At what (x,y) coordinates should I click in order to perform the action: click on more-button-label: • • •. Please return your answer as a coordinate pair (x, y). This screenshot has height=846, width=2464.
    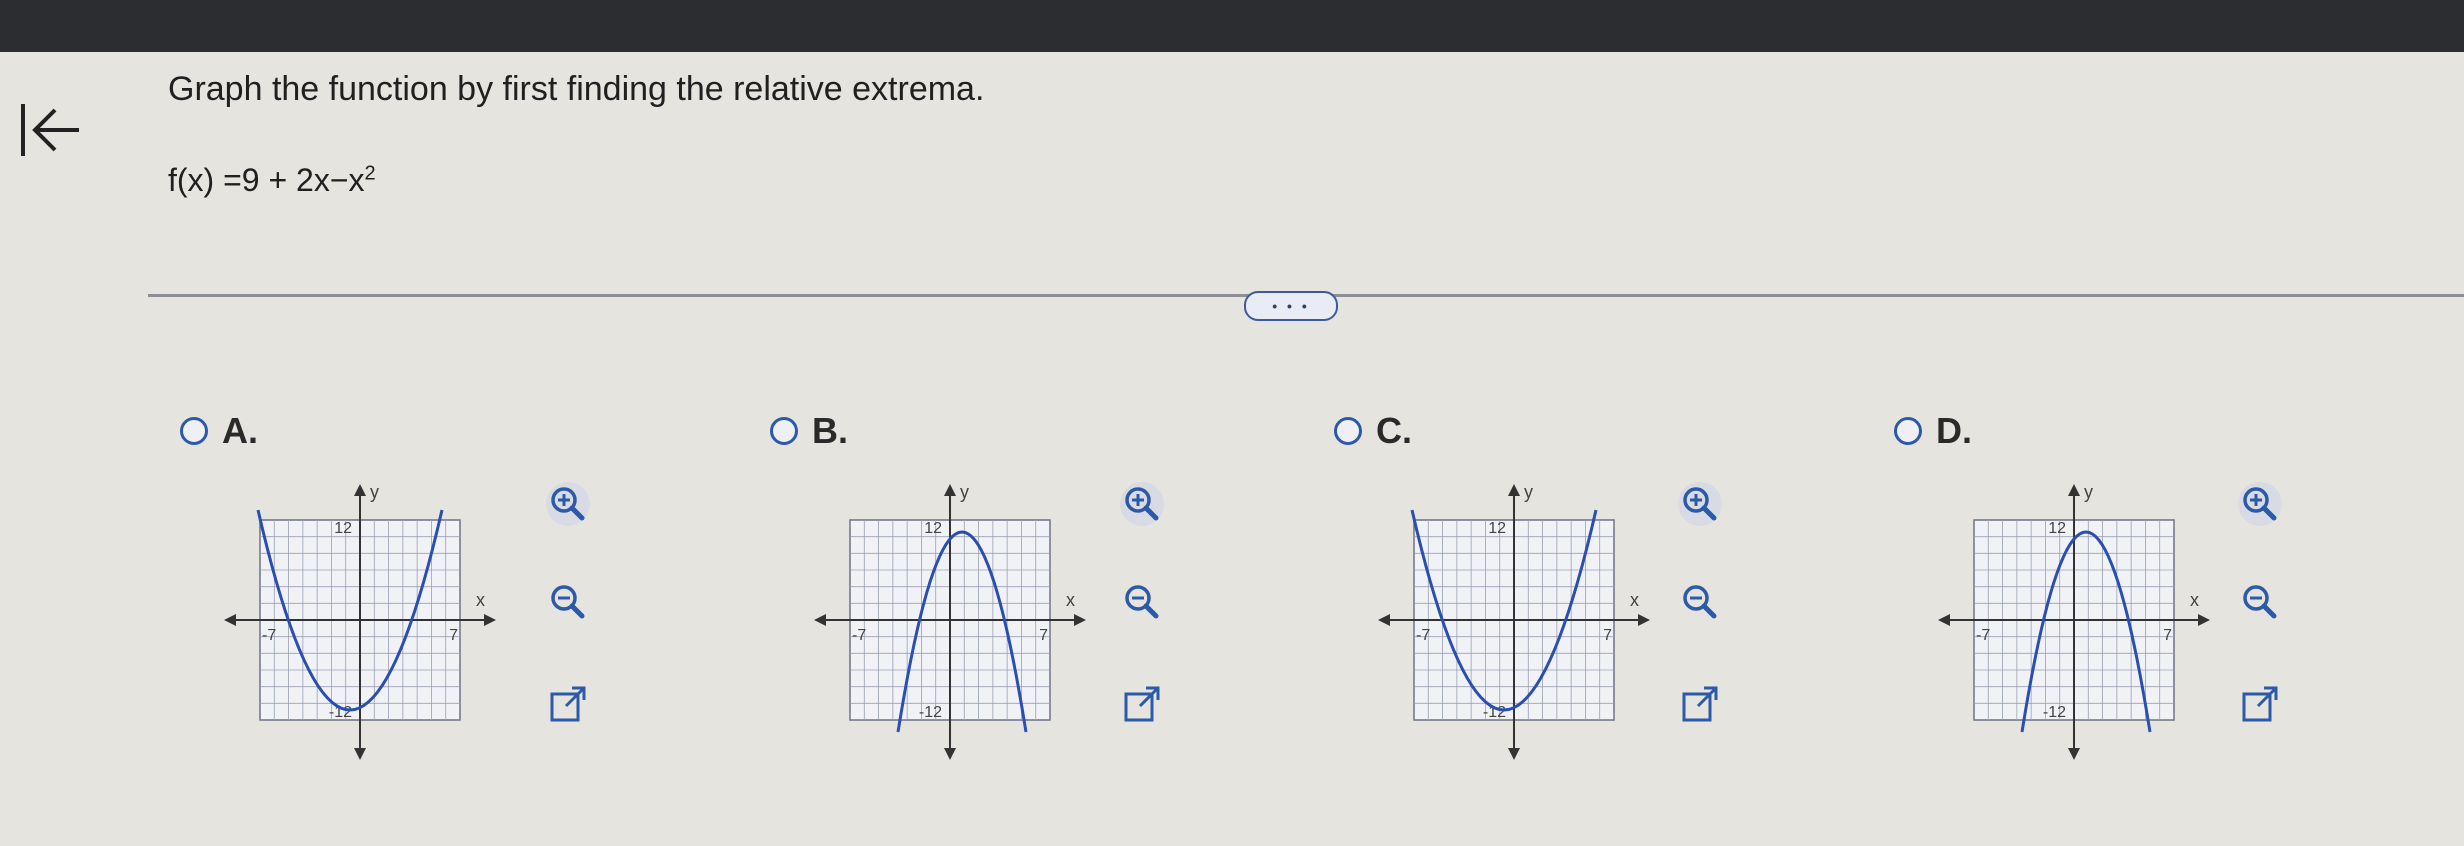
    Looking at the image, I should click on (1291, 306).